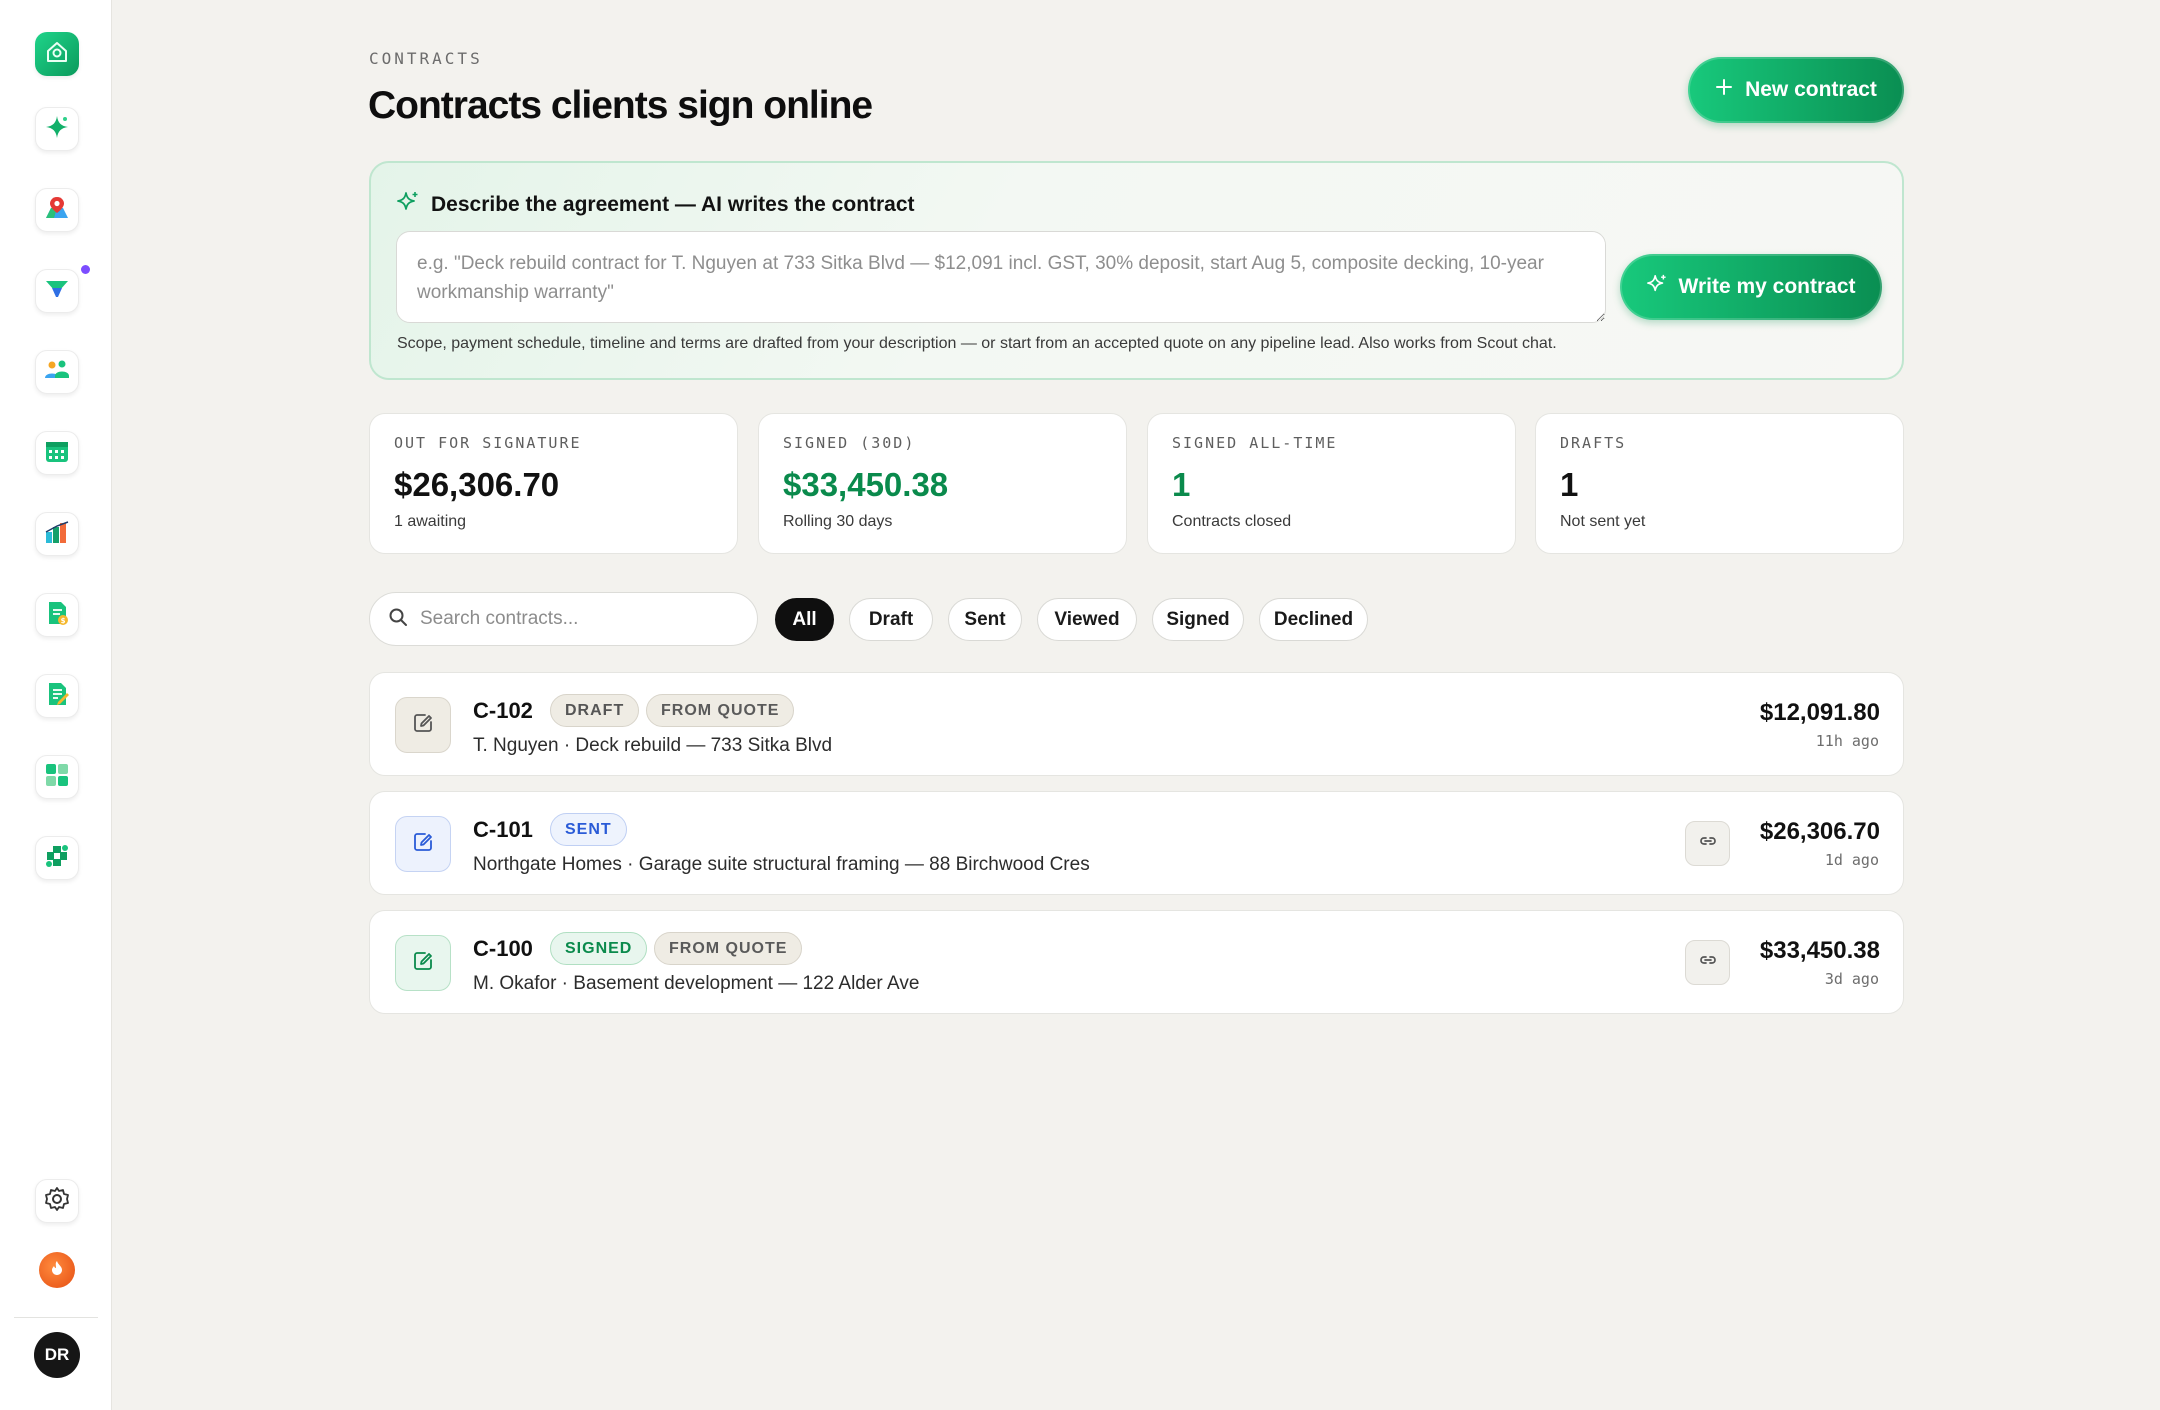 The image size is (2160, 1410). I want to click on nav-invoices: $, so click(57, 615).